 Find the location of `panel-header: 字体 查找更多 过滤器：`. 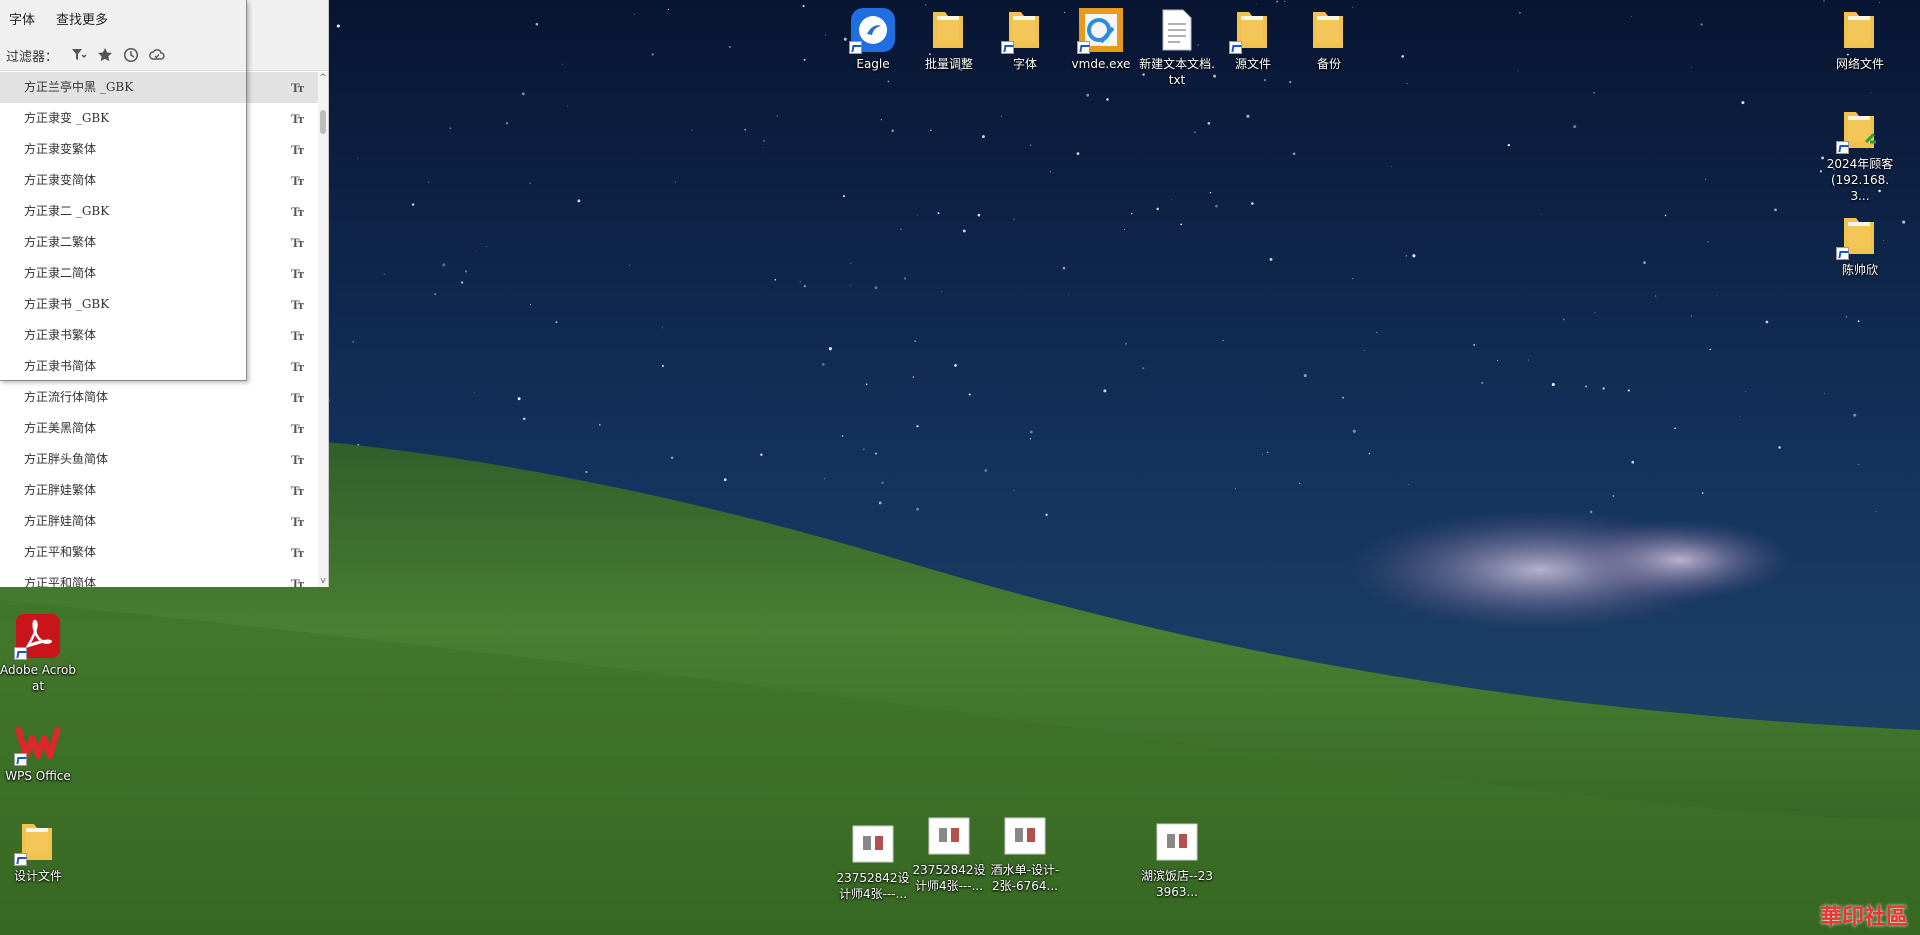

panel-header: 字体 查找更多 过滤器： is located at coordinates (164, 35).